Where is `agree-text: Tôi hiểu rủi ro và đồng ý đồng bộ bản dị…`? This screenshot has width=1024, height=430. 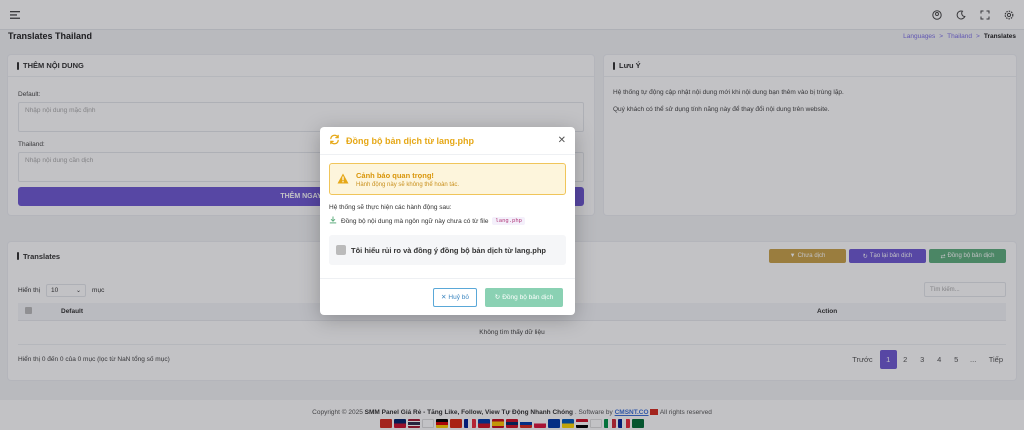
agree-text: Tôi hiểu rủi ro và đồng ý đồng bộ bản dị… is located at coordinates (448, 250).